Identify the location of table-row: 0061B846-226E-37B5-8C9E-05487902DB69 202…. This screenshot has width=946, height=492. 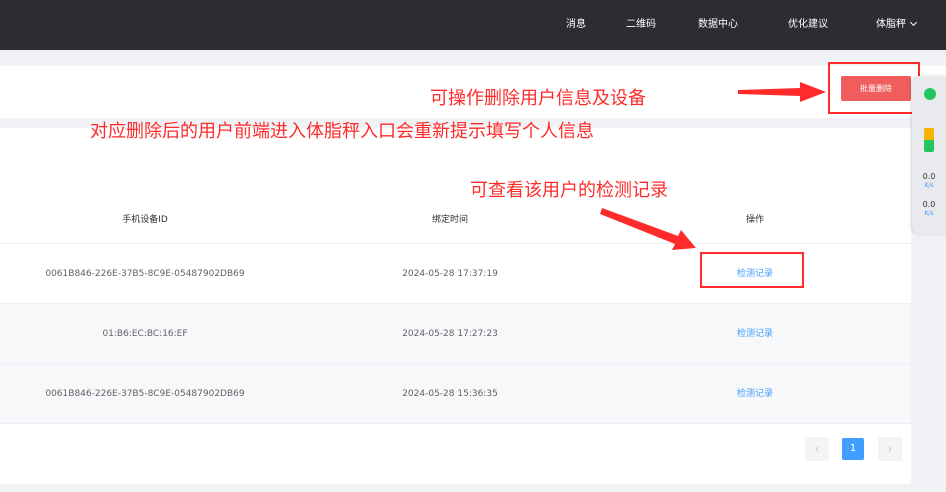
(455, 394).